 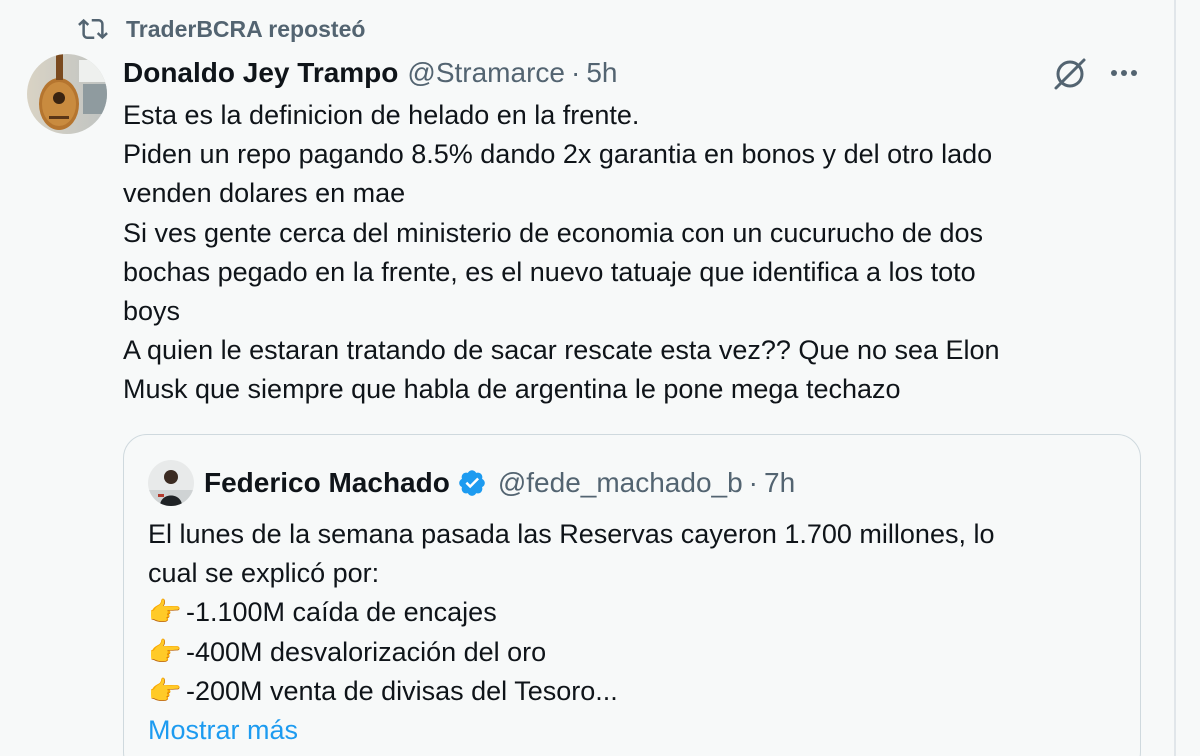 I want to click on more-icon, so click(x=1124, y=73).